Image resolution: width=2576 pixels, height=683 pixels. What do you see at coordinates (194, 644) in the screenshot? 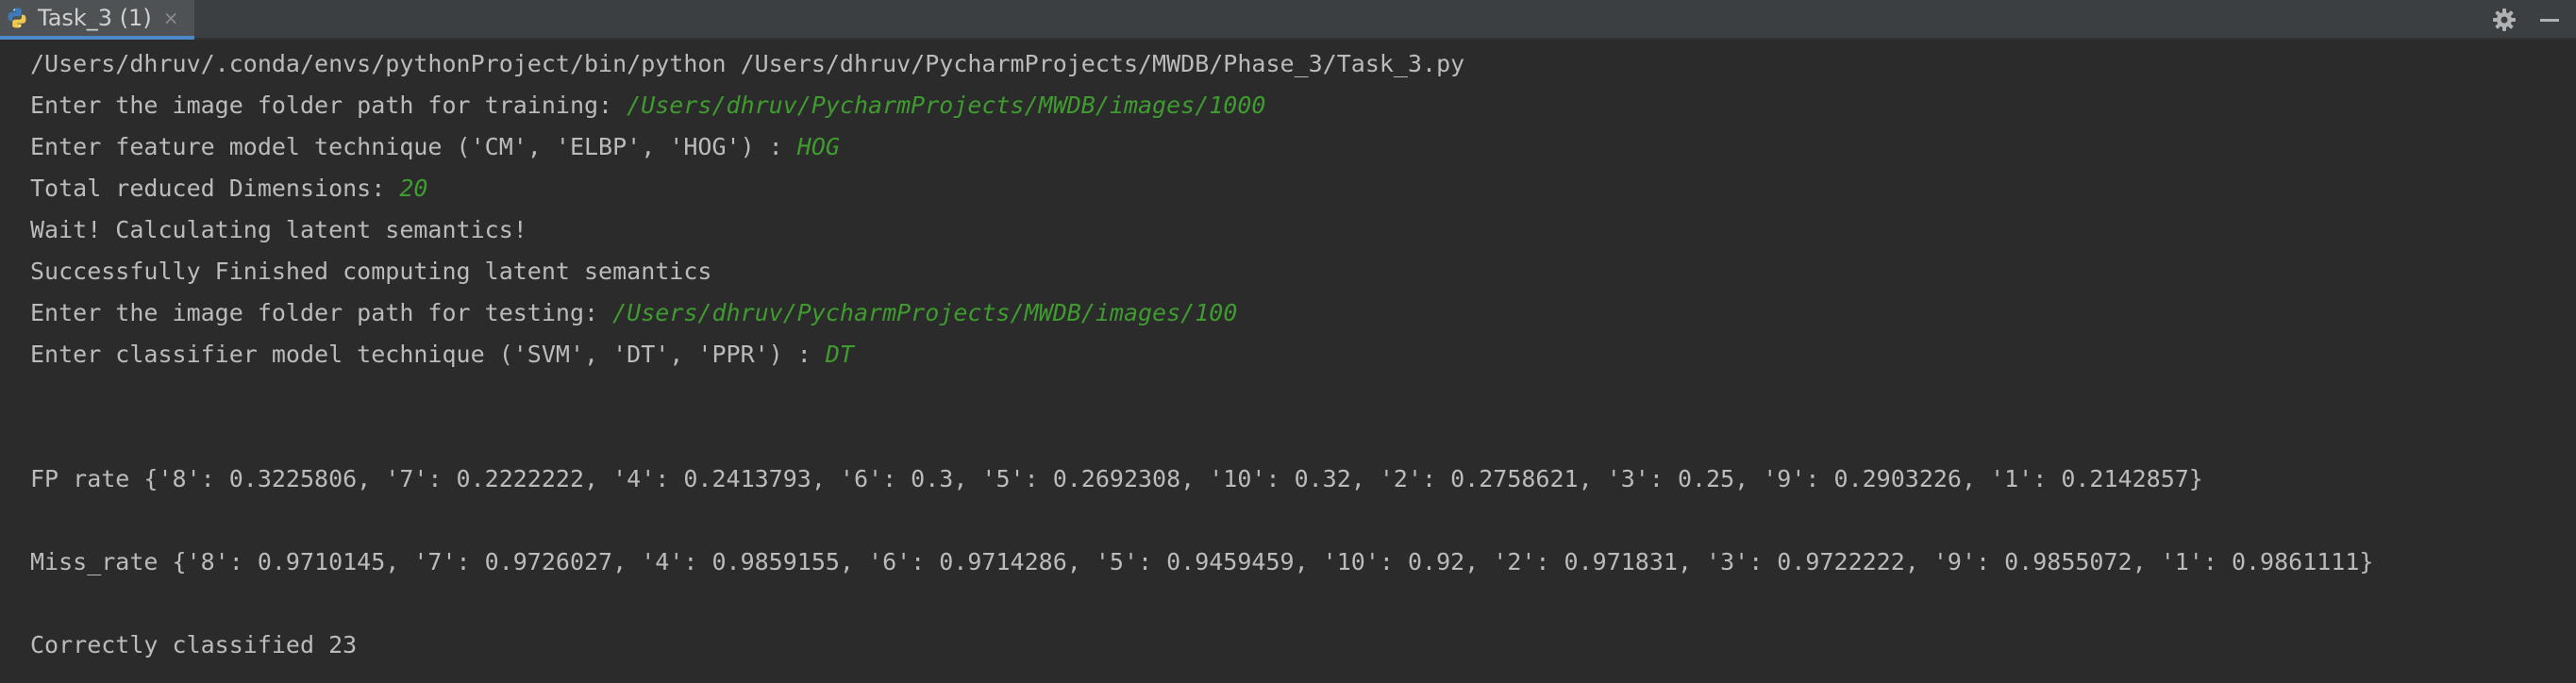
I see `correctly-classified-line: Correctly classified 23` at bounding box center [194, 644].